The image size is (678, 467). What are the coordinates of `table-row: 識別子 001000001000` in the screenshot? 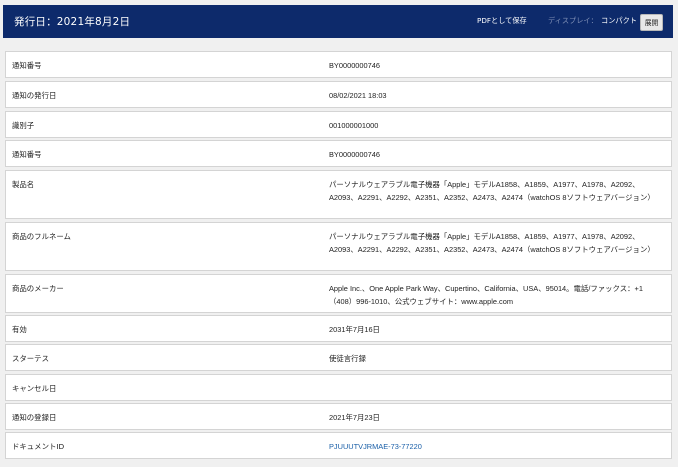 It's located at (338, 124).